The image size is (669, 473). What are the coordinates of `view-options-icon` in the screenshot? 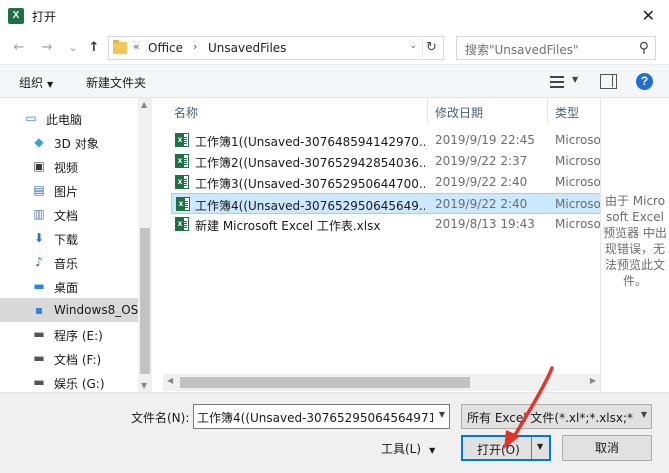 It's located at (557, 82).